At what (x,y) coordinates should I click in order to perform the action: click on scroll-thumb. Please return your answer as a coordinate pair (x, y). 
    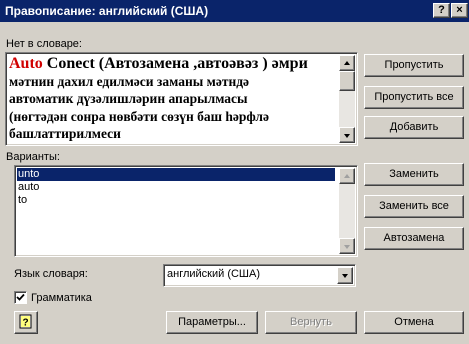
    Looking at the image, I should click on (347, 81).